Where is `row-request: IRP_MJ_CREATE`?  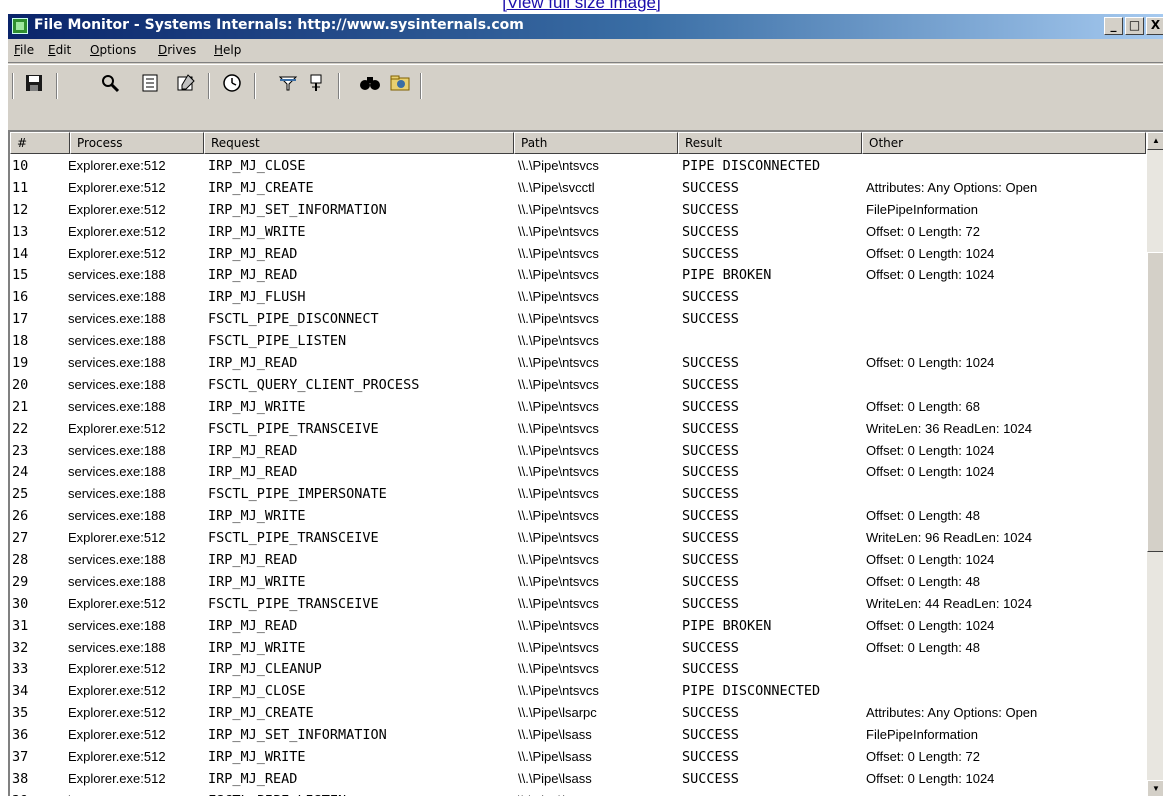 row-request: IRP_MJ_CREATE is located at coordinates (261, 187).